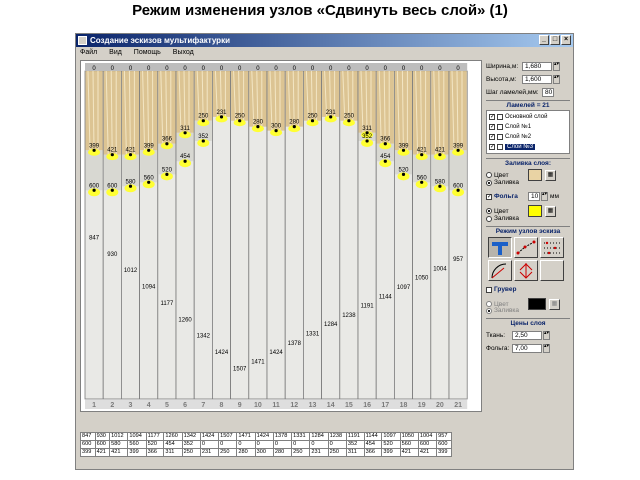 The height and width of the screenshot is (480, 640). What do you see at coordinates (440, 270) in the screenshot?
I see `layer1-value-label: 1004` at bounding box center [440, 270].